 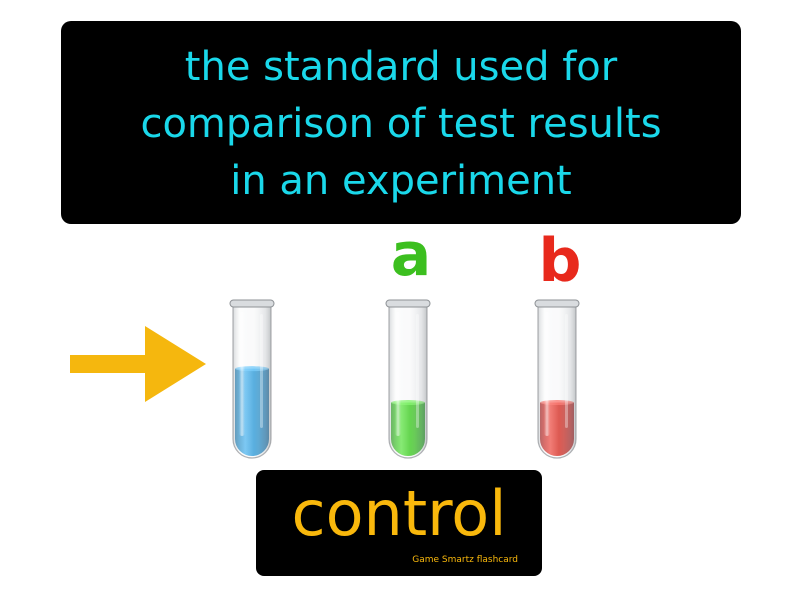 What do you see at coordinates (138, 364) in the screenshot?
I see `arrow-right-icon` at bounding box center [138, 364].